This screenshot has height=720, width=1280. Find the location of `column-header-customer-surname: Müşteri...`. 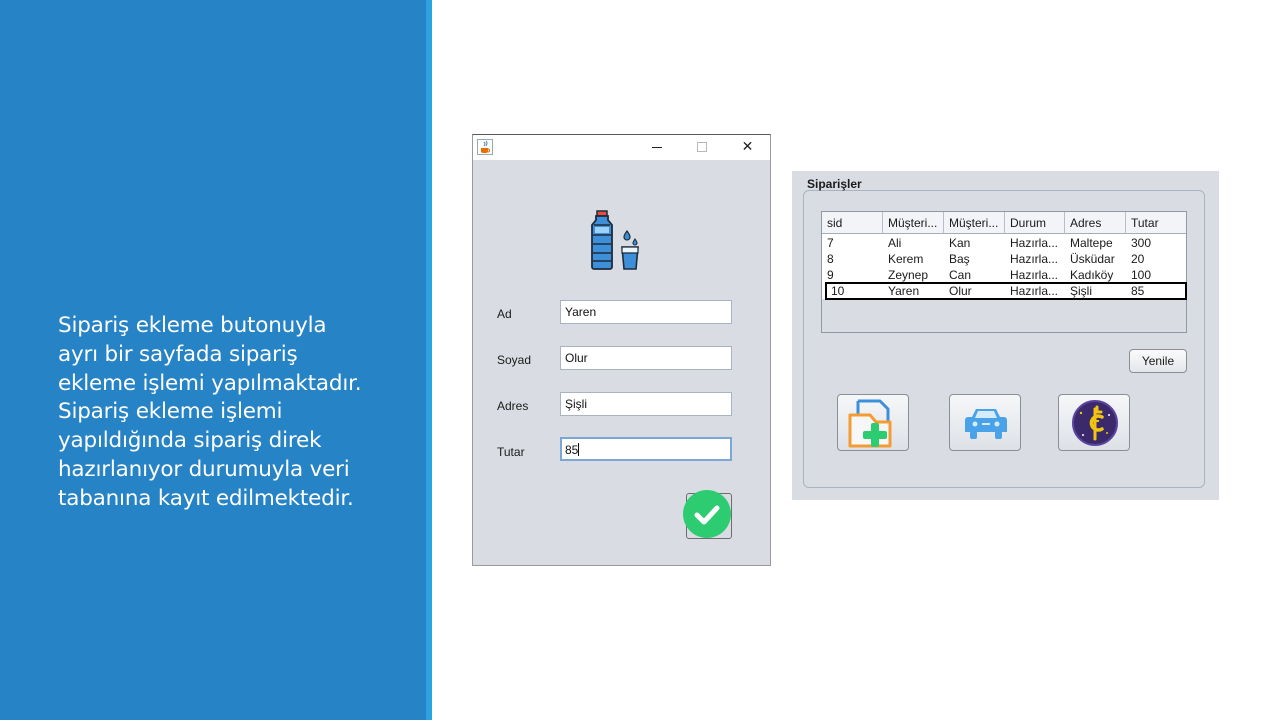

column-header-customer-surname: Müşteri... is located at coordinates (974, 223).